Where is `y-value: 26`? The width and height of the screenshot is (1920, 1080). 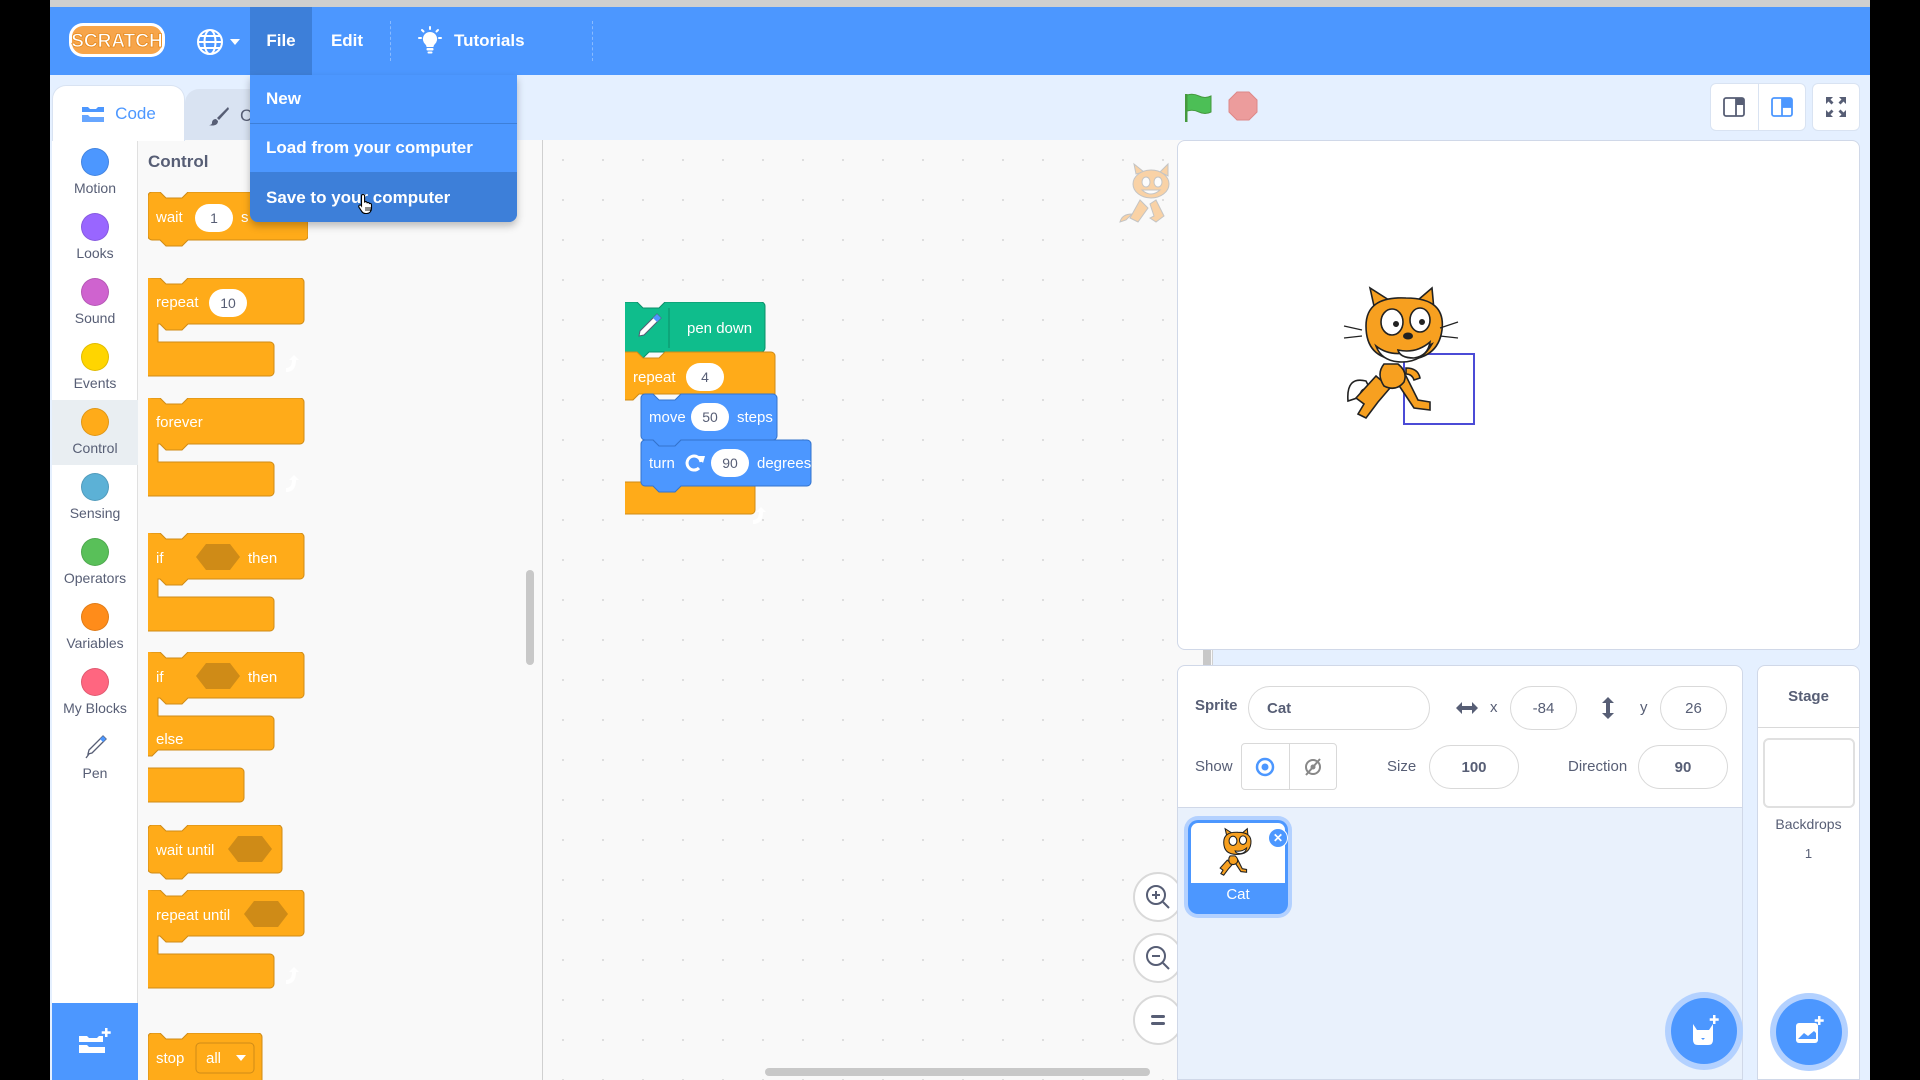 y-value: 26 is located at coordinates (1693, 708).